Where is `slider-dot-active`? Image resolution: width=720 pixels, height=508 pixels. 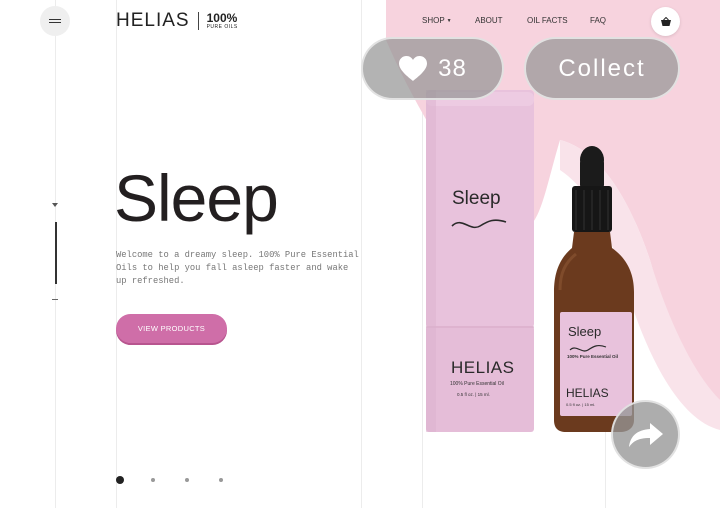
slider-dot-active is located at coordinates (120, 480).